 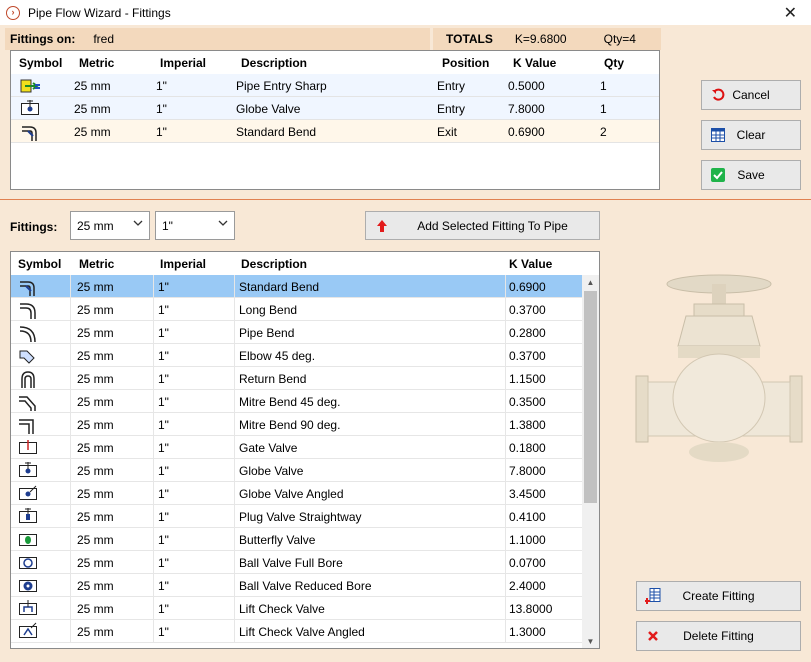 What do you see at coordinates (296, 332) in the screenshot?
I see `list-item: 25 mm 1" Pipe Bend 0.2800` at bounding box center [296, 332].